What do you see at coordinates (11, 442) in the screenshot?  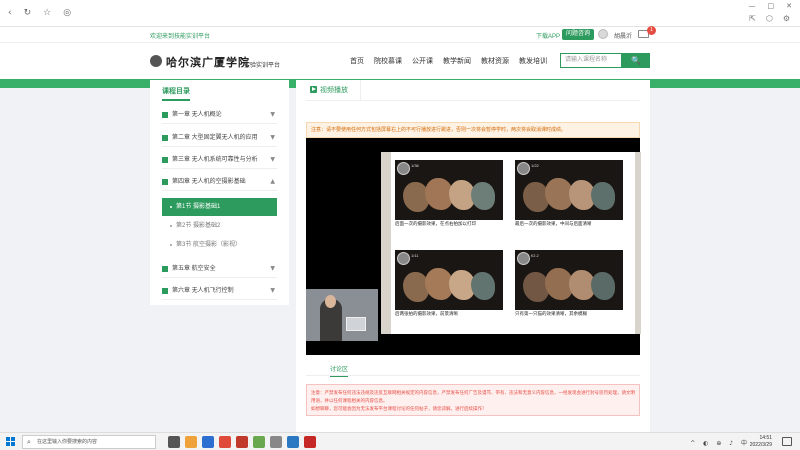 I see `windows-start-icon` at bounding box center [11, 442].